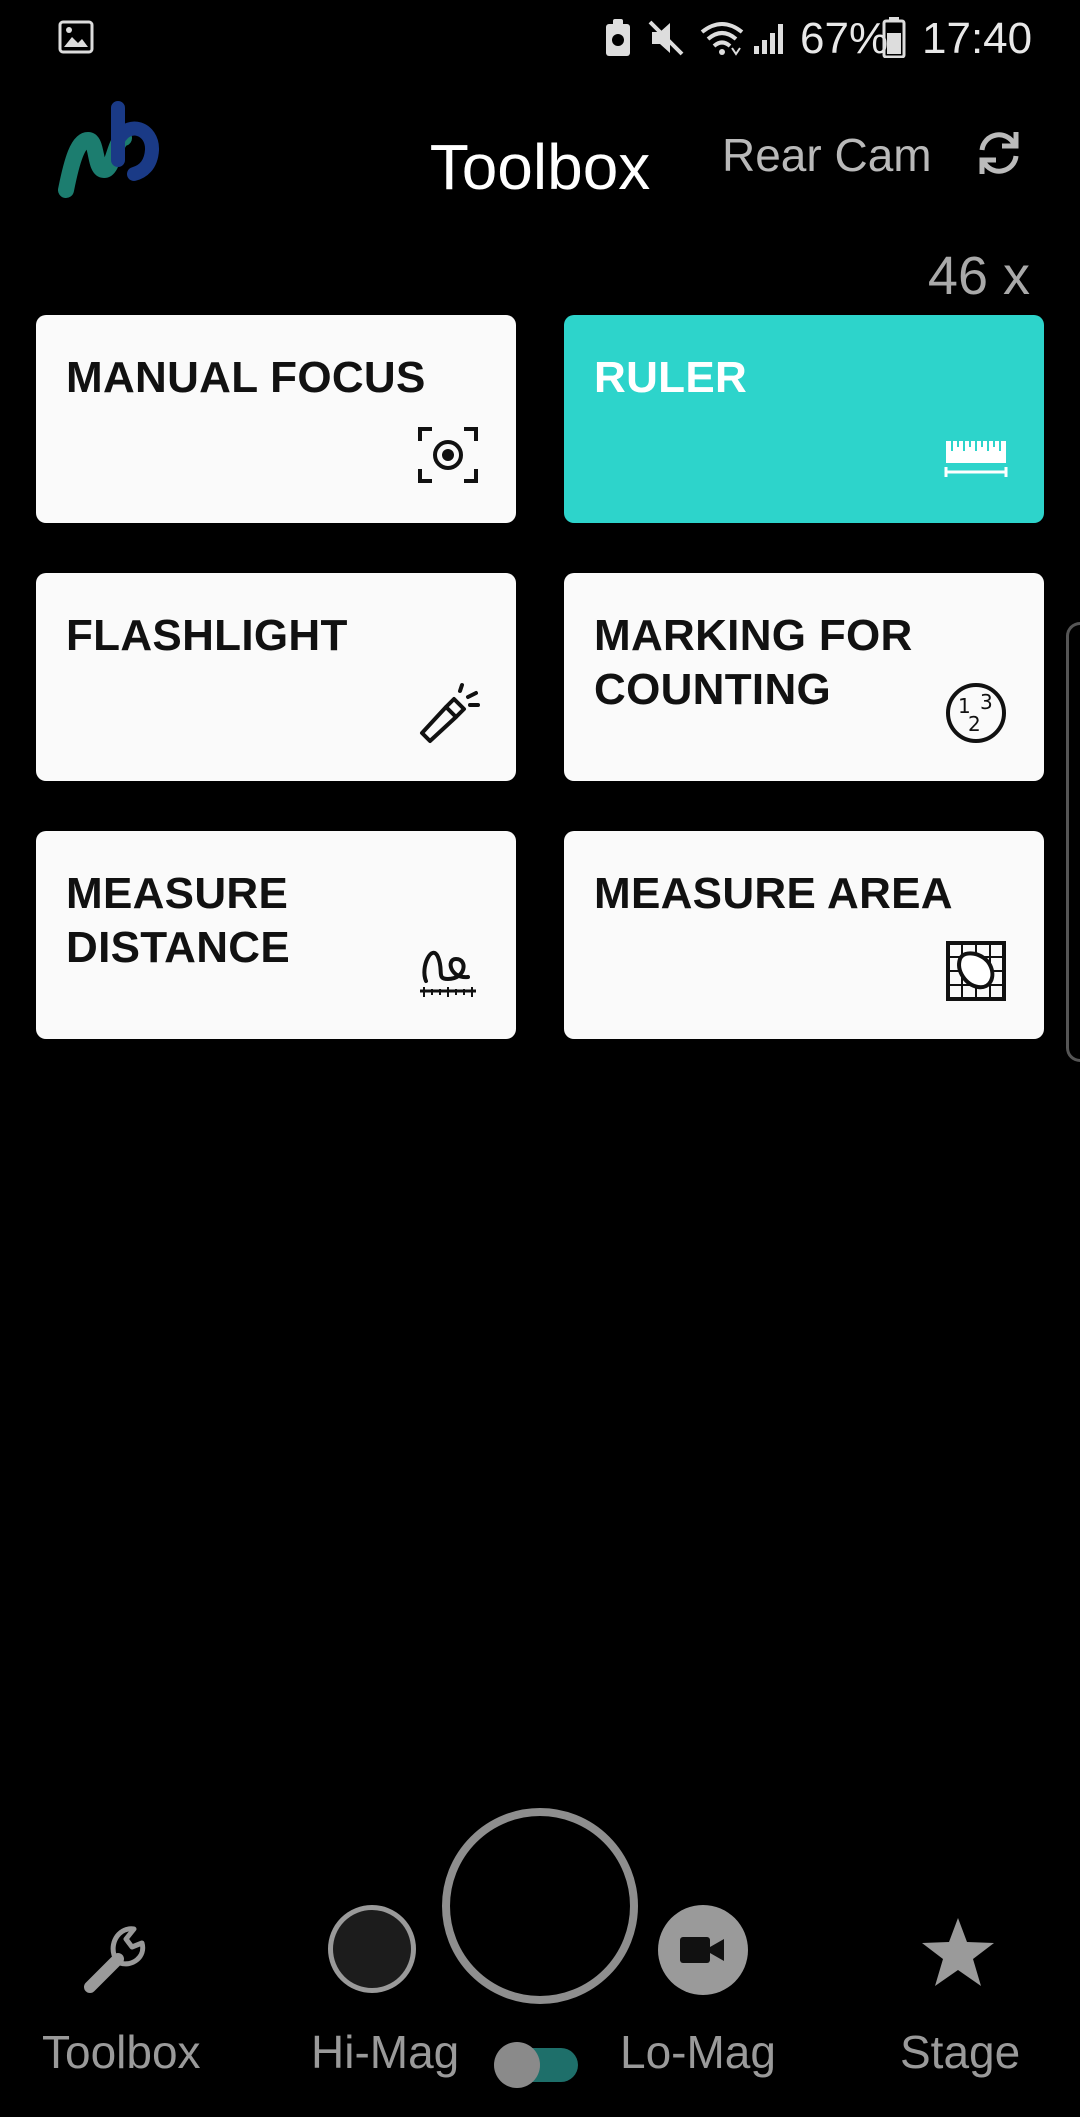 The width and height of the screenshot is (1080, 2117). What do you see at coordinates (804, 419) in the screenshot?
I see `tile-ruler: RULER` at bounding box center [804, 419].